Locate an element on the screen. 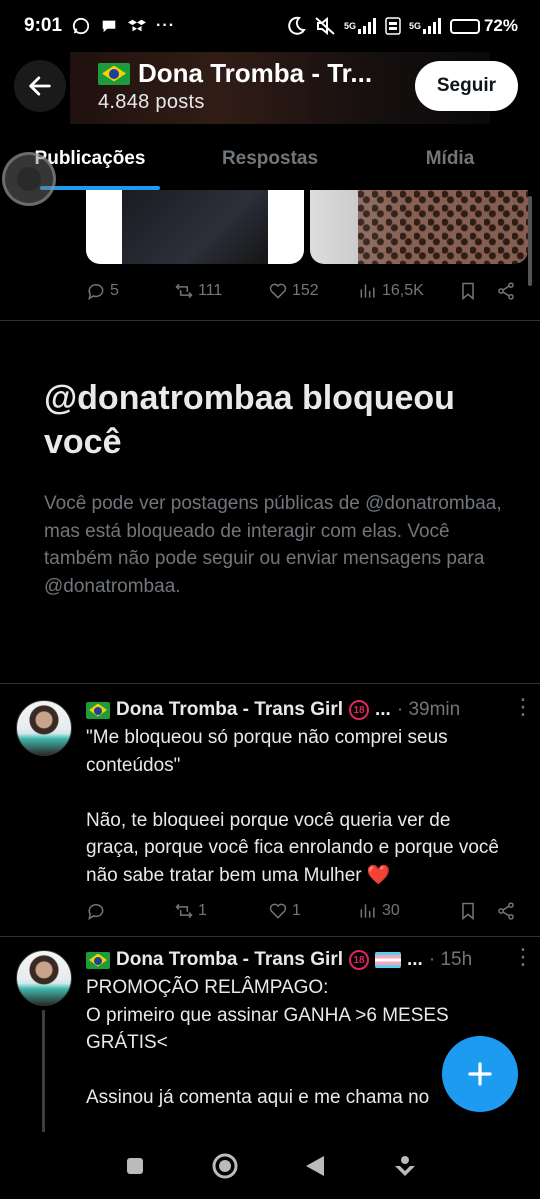 This screenshot has width=540, height=1199. tab-respostas: Respostas is located at coordinates (270, 160).